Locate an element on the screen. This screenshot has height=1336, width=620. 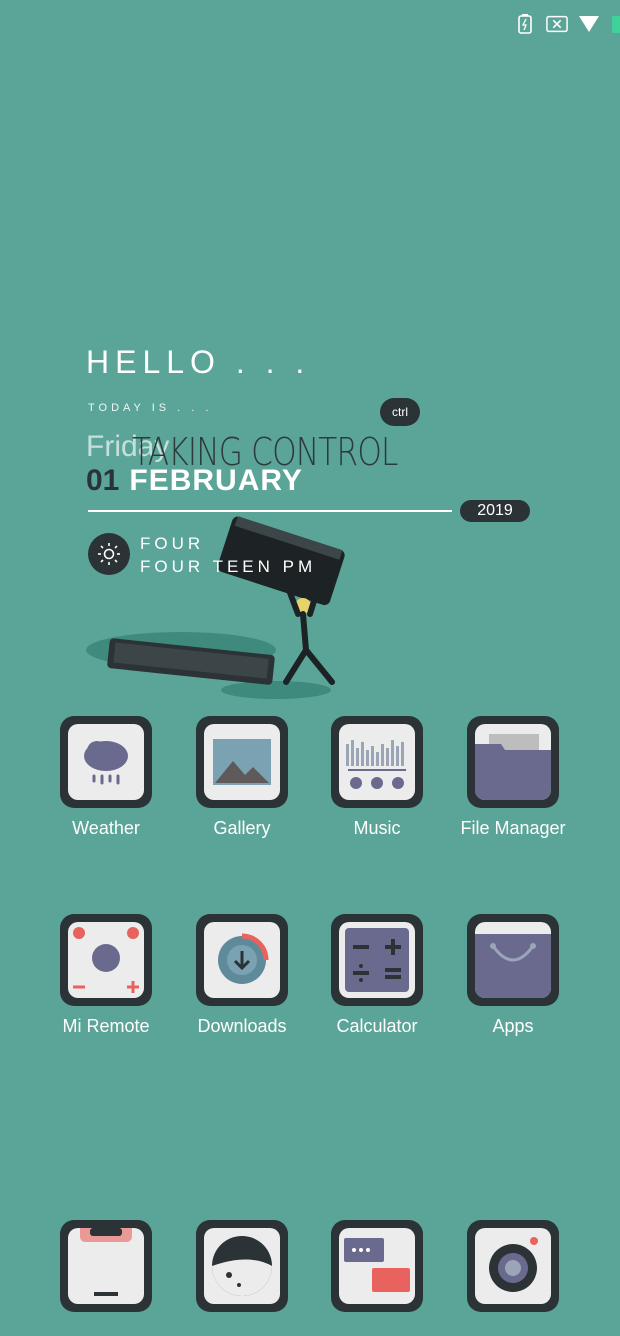
dock-messages is located at coordinates (377, 1266).